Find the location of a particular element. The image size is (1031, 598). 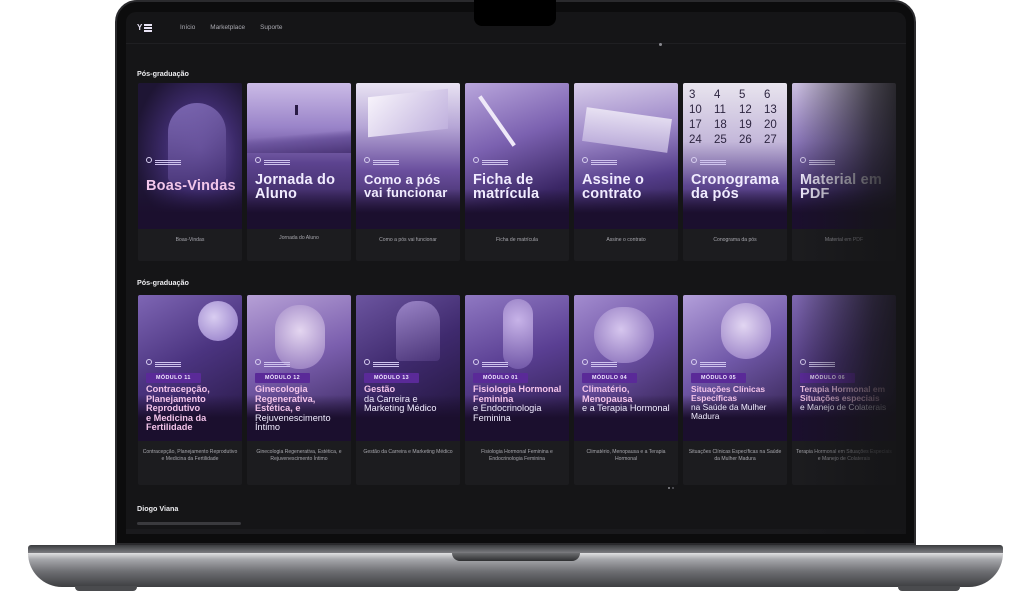

calendar-day: 3 is located at coordinates (692, 95).